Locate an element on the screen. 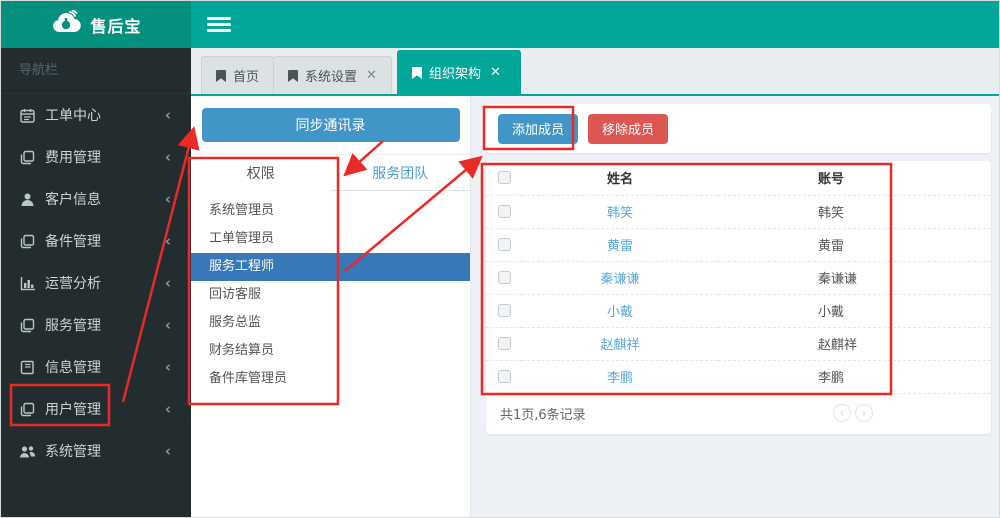 This screenshot has height=518, width=1000. sidebar-item-label: 费用管理 is located at coordinates (73, 158).